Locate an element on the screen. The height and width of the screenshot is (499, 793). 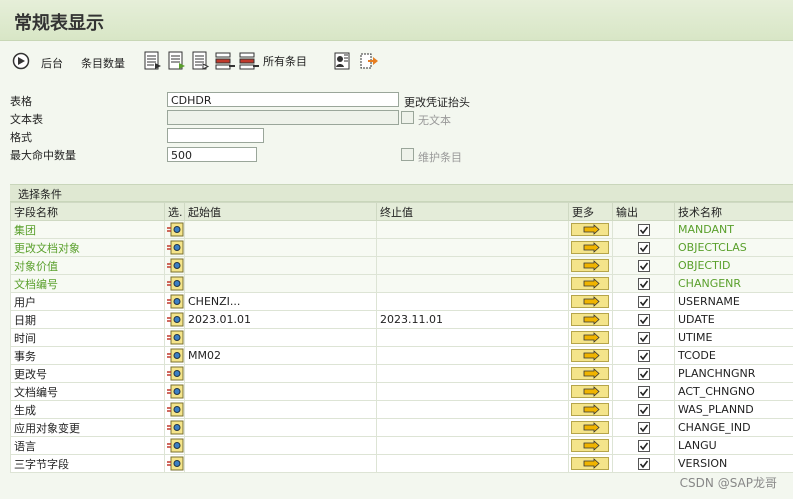
format-input is located at coordinates (215, 135).